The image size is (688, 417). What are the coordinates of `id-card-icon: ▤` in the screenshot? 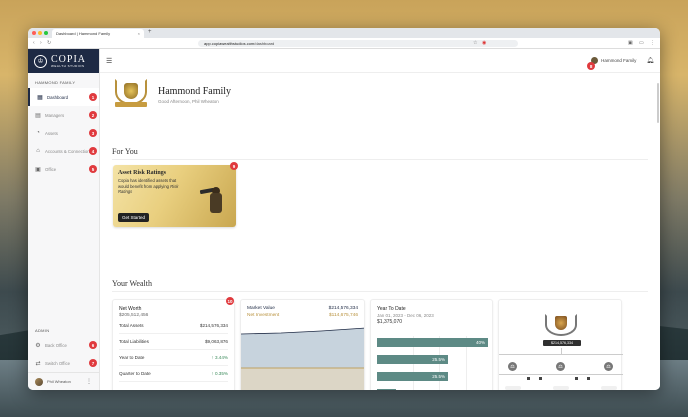 It's located at (38, 115).